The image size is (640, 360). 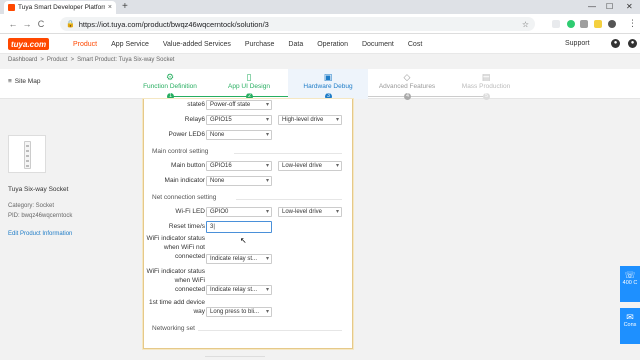 What do you see at coordinates (70, 24) in the screenshot?
I see `lock-icon: 🔒` at bounding box center [70, 24].